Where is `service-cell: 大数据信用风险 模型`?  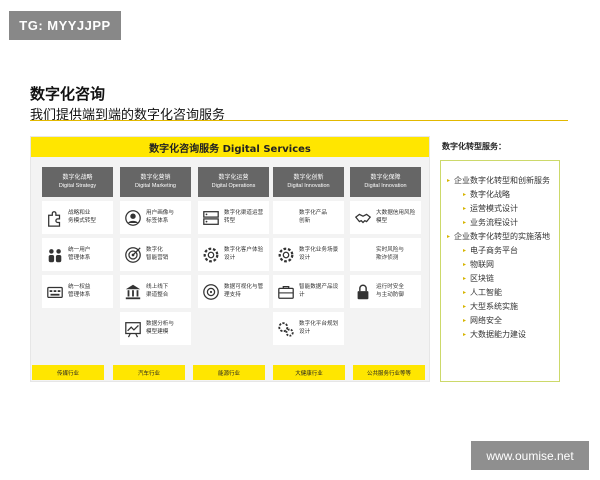 service-cell: 大数据信用风险 模型 is located at coordinates (385, 217).